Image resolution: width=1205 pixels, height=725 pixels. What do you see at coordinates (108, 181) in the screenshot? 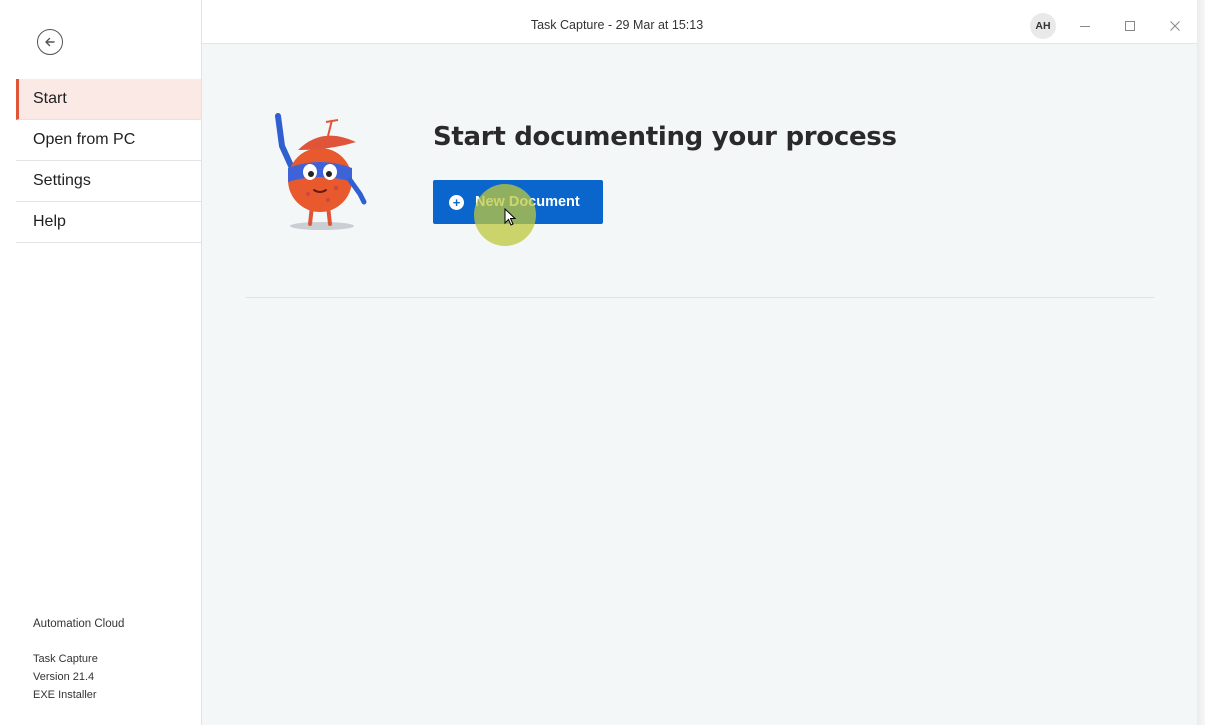
I see `sidebar-item-settings: Settings` at bounding box center [108, 181].